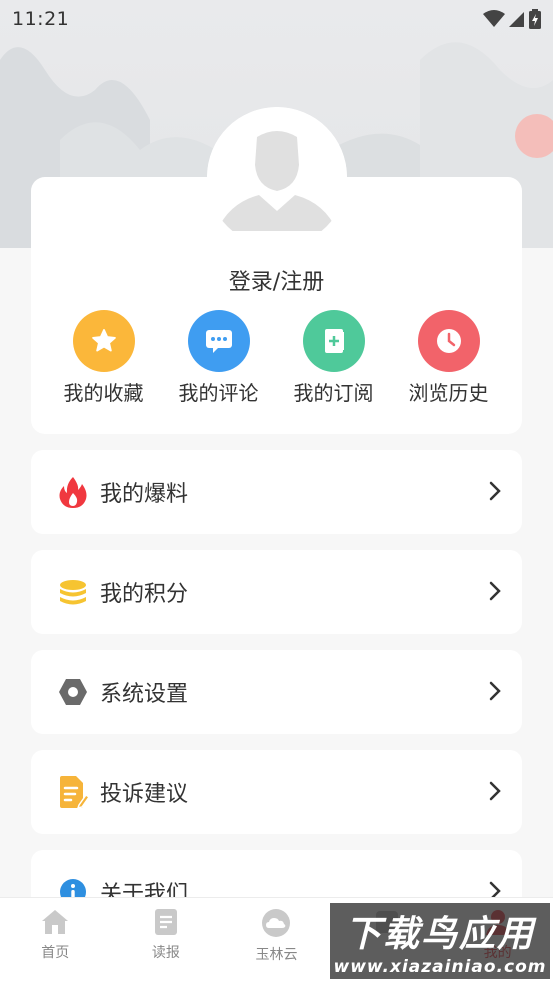  What do you see at coordinates (41, 19) in the screenshot?
I see `status-time: 11:21` at bounding box center [41, 19].